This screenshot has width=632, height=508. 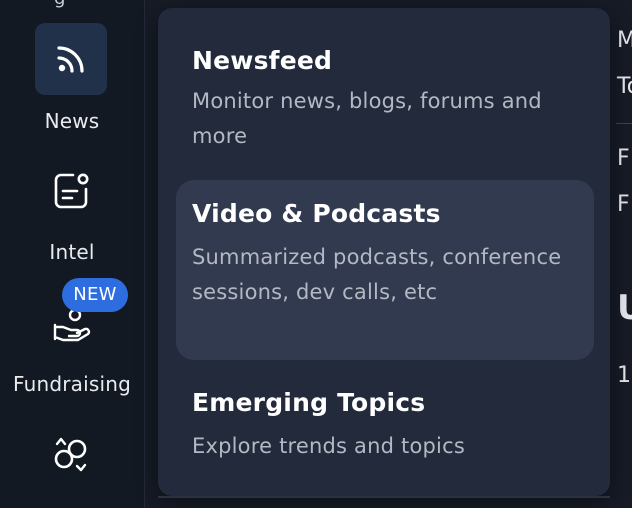 What do you see at coordinates (72, 384) in the screenshot?
I see `sidebar-item-label: Fundraising` at bounding box center [72, 384].